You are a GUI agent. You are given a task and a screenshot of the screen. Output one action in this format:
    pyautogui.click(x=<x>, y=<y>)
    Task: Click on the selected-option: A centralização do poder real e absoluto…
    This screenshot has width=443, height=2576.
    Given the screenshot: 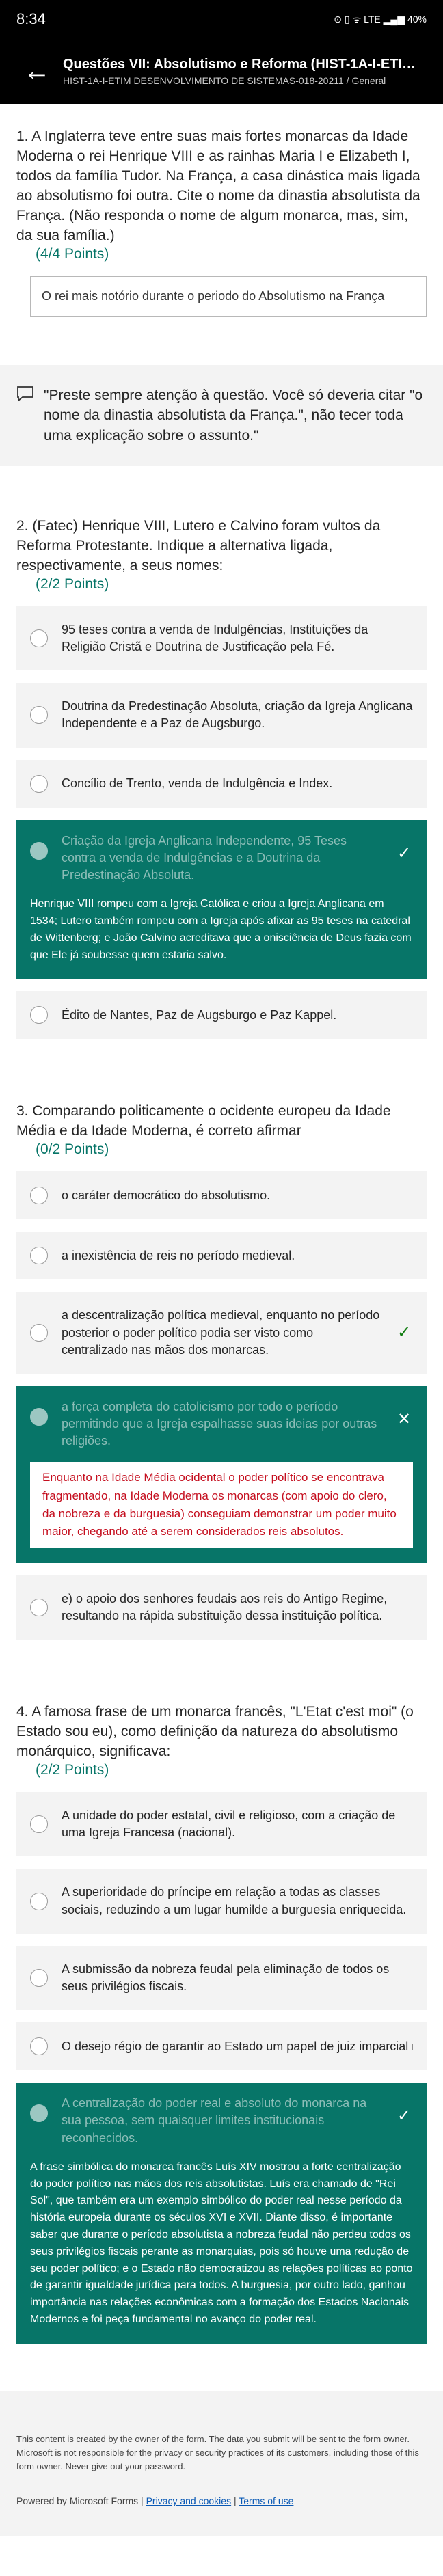 What is the action you would take?
    pyautogui.click(x=221, y=2214)
    